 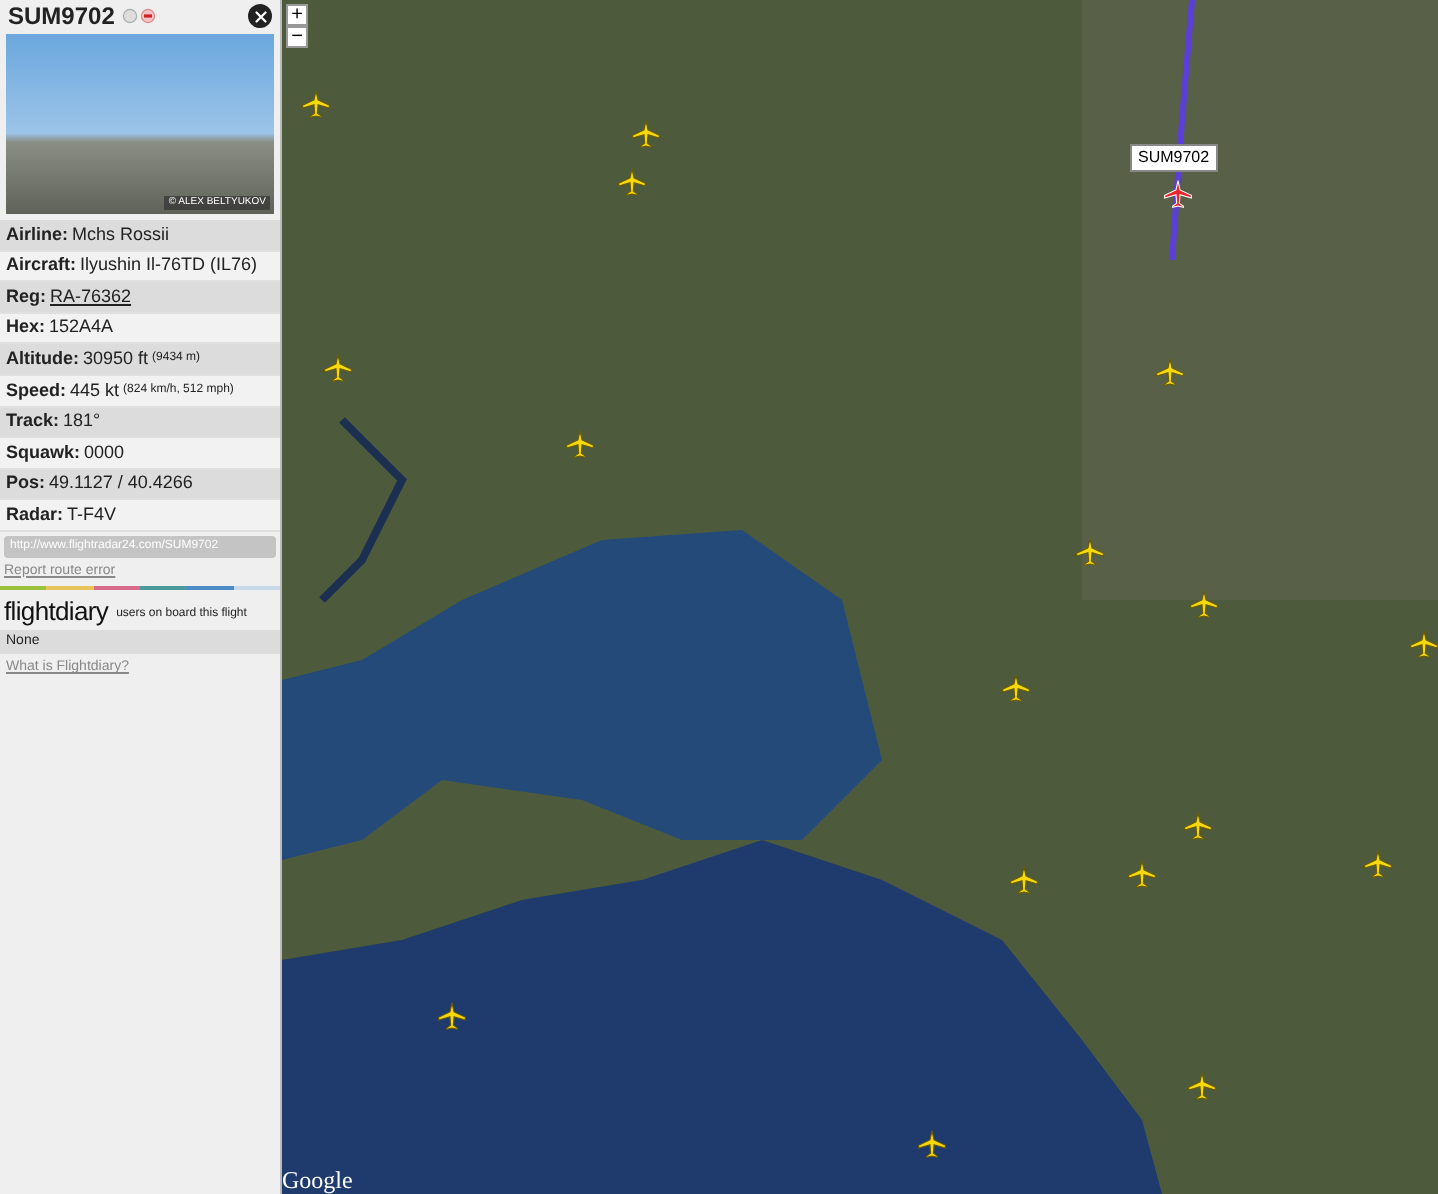 I want to click on info-label: Airline:, so click(x=37, y=234).